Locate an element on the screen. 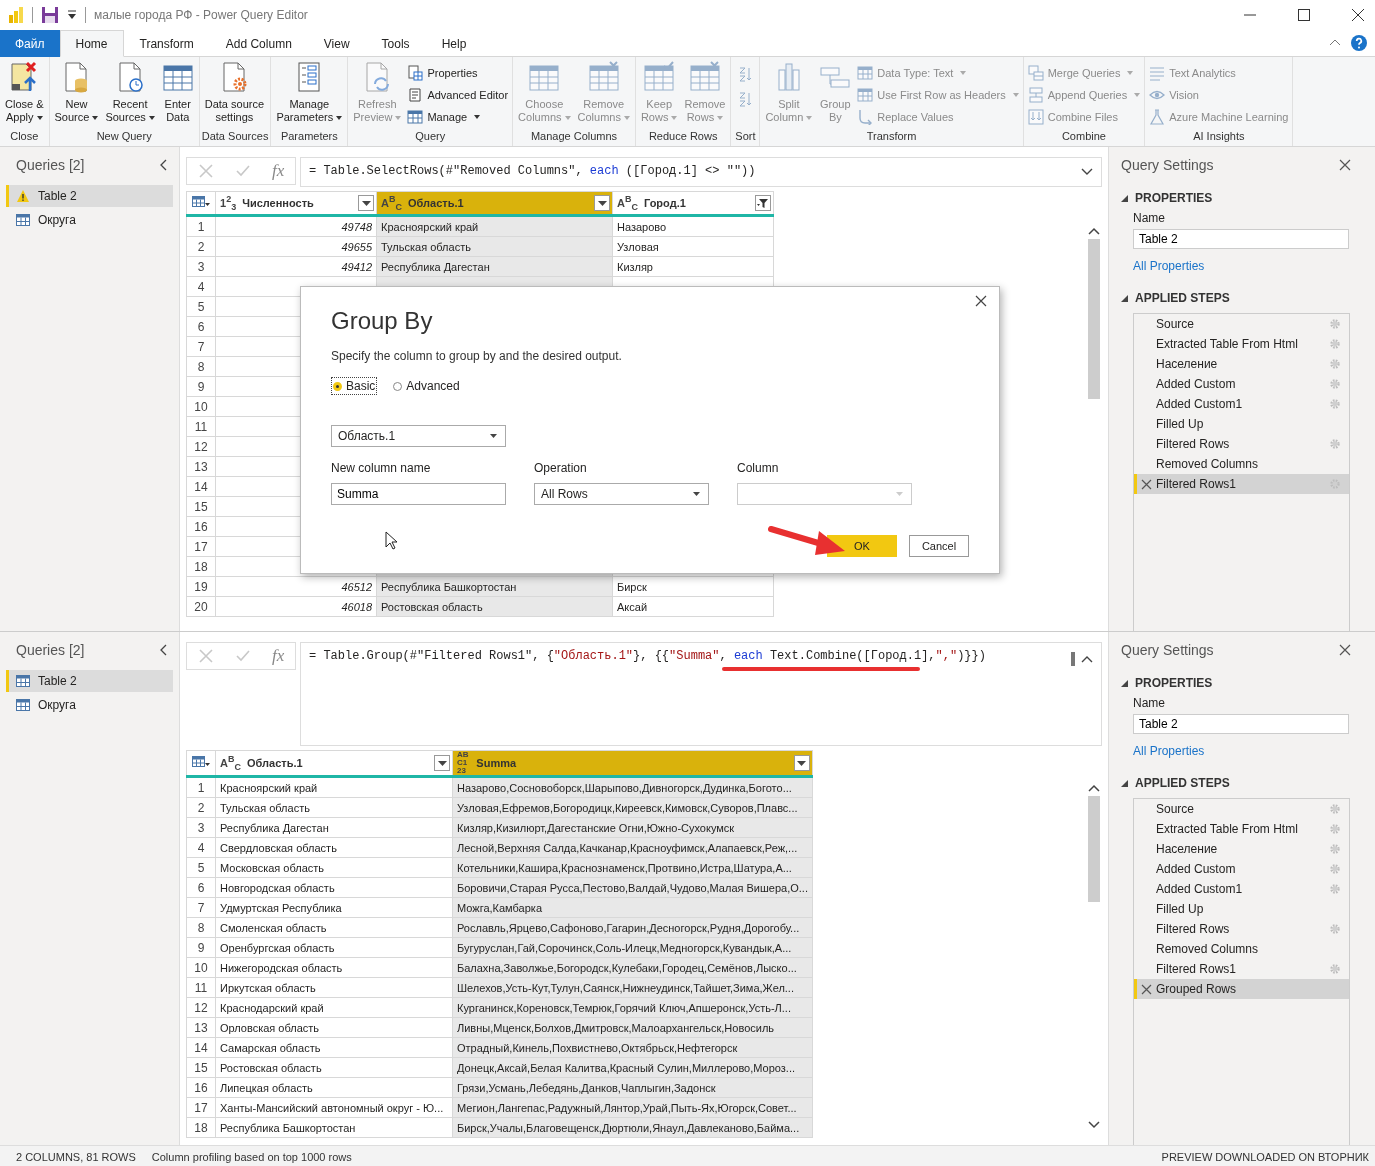 This screenshot has width=1375, height=1166. status-text: 2 COLUMNS, 81 ROWS is located at coordinates (76, 1157).